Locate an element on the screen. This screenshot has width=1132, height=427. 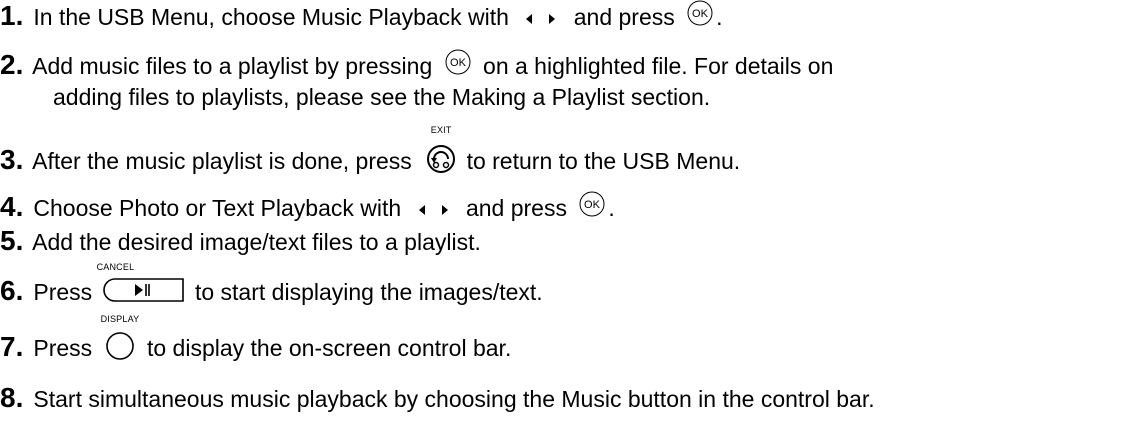
step-text: Choose Photo or Text Playback with is located at coordinates (217, 208).